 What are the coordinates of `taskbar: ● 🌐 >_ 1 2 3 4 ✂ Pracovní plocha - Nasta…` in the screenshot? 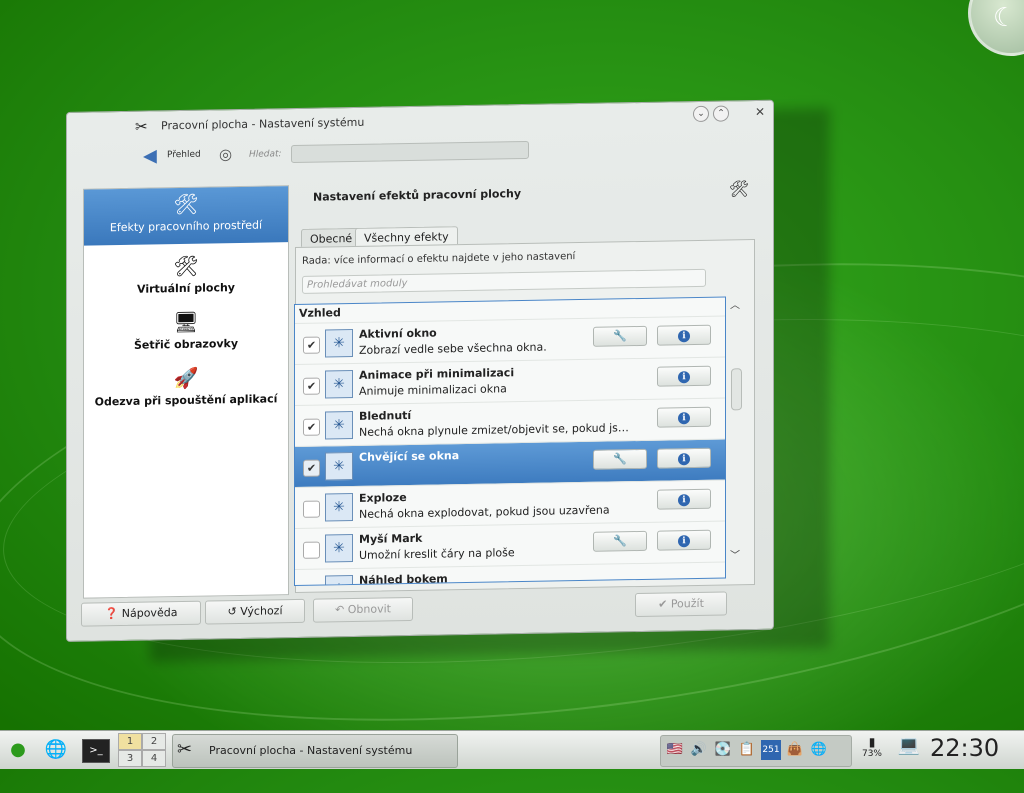 It's located at (512, 749).